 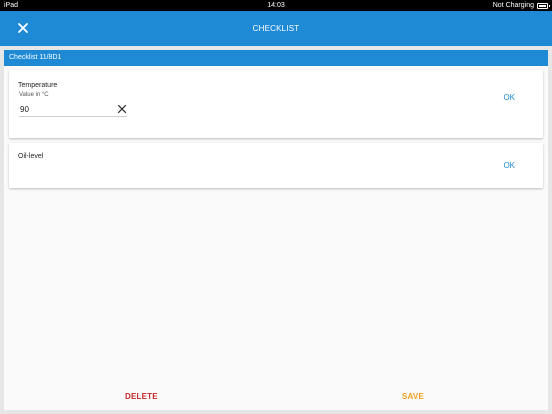 What do you see at coordinates (141, 396) in the screenshot?
I see `delete-button: DELETE` at bounding box center [141, 396].